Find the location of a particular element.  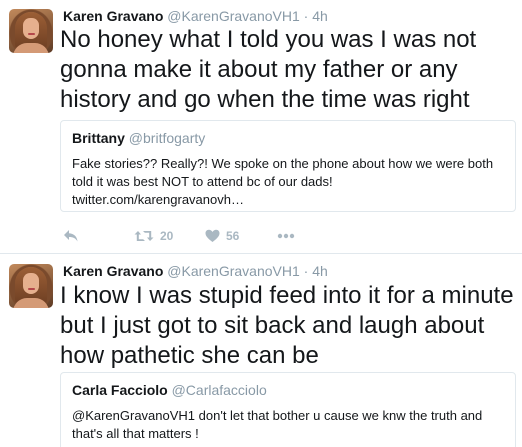

retweet-icon is located at coordinates (144, 236).